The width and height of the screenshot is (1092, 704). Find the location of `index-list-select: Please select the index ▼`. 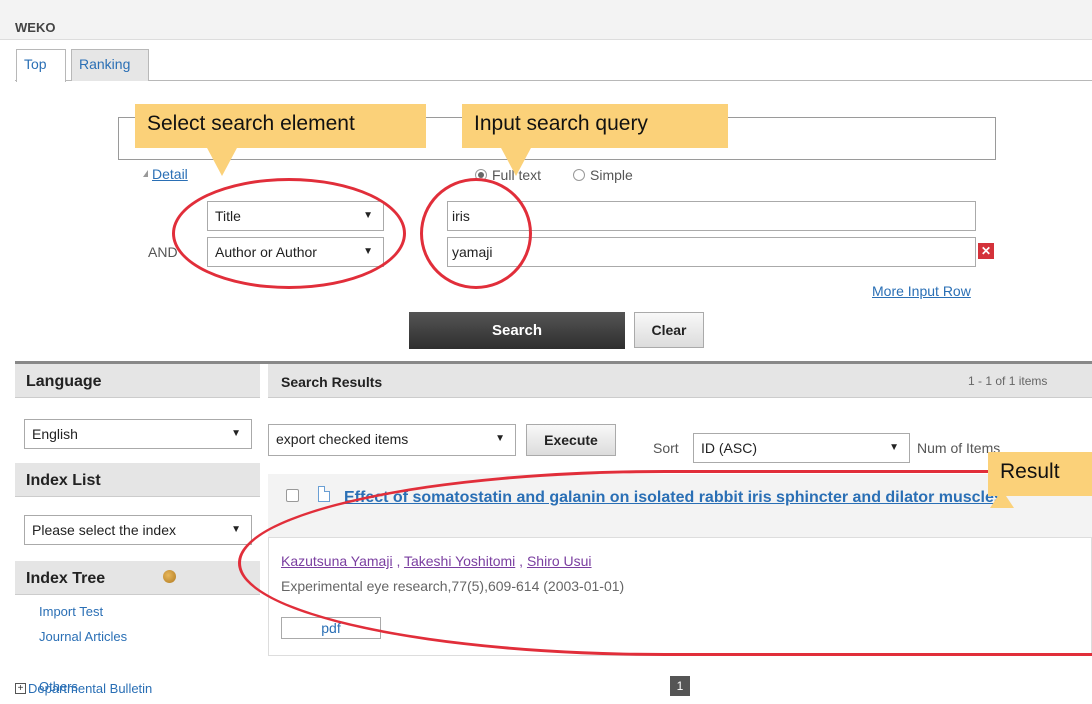

index-list-select: Please select the index ▼ is located at coordinates (138, 530).